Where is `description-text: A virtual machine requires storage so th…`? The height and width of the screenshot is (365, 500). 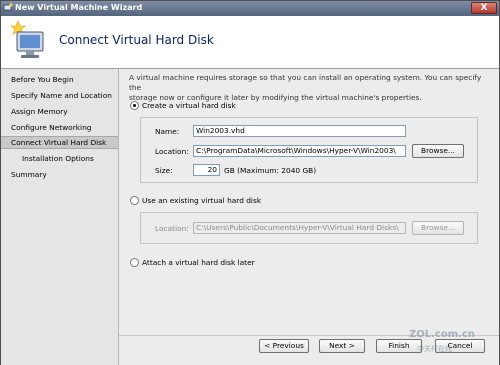 description-text: A virtual machine requires storage so th… is located at coordinates (309, 88).